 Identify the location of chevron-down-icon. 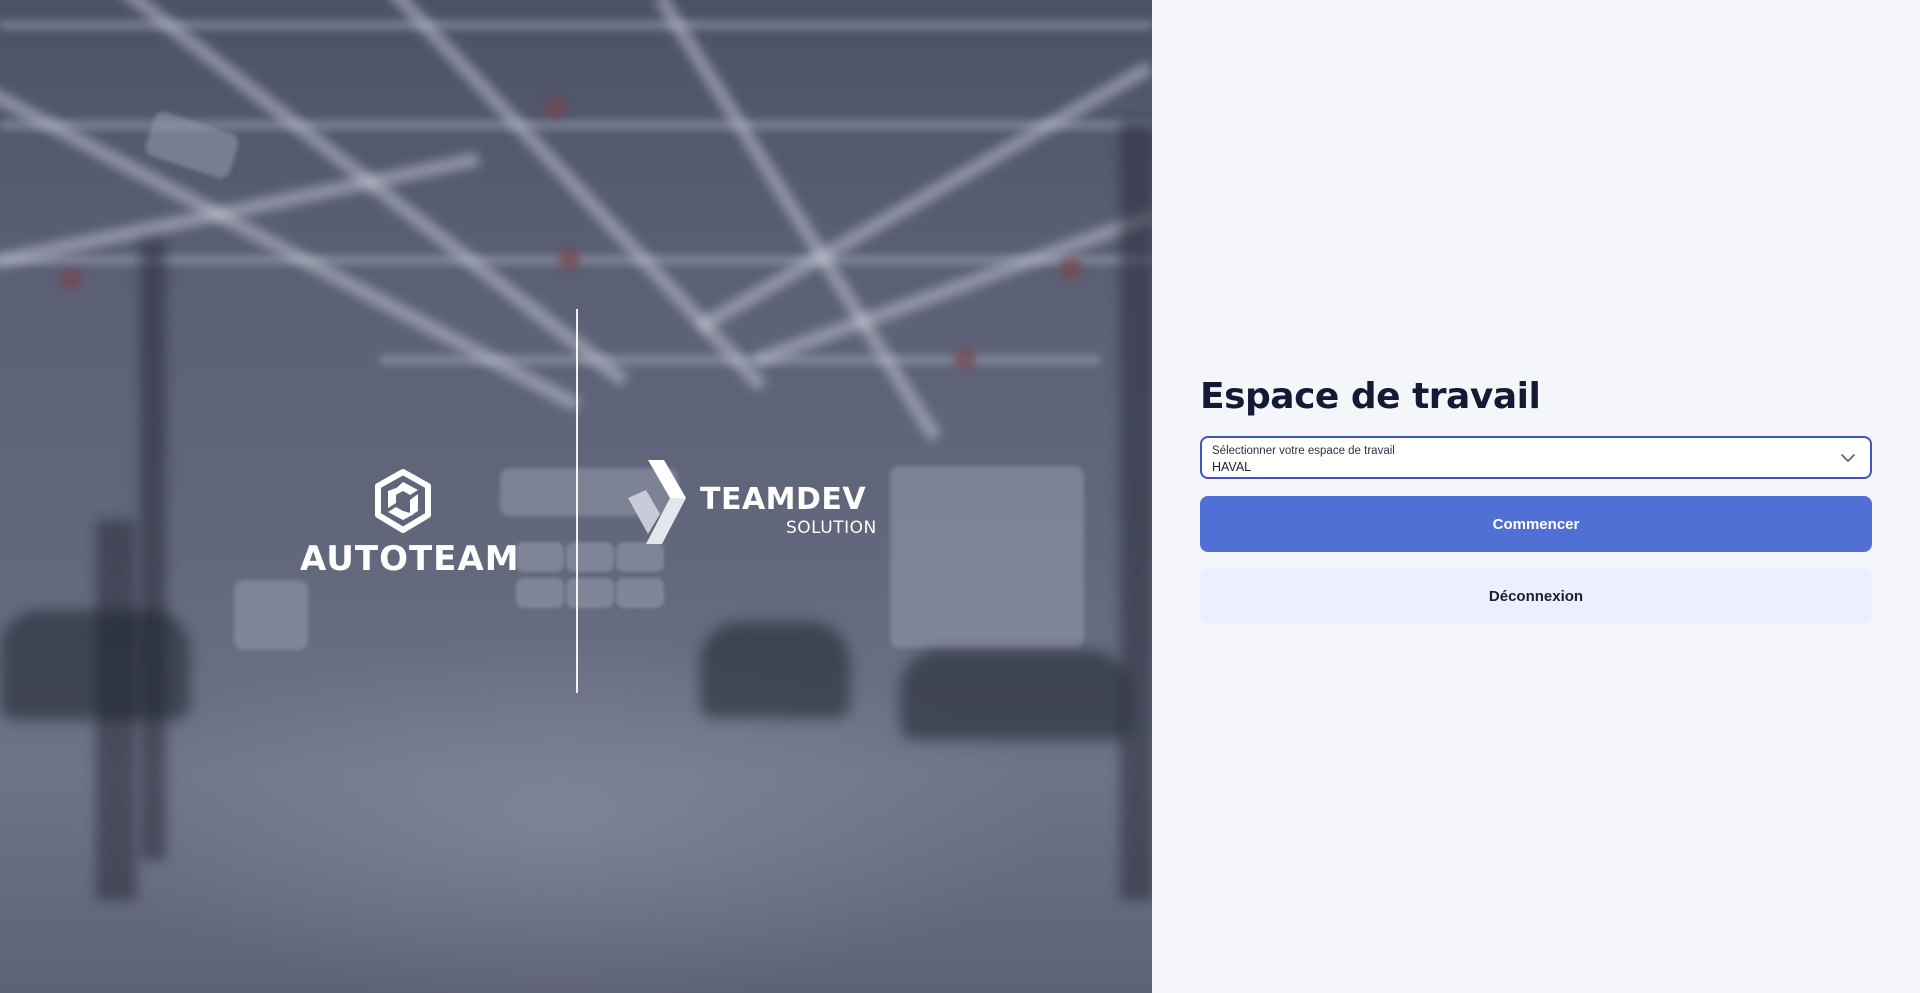
(1848, 458).